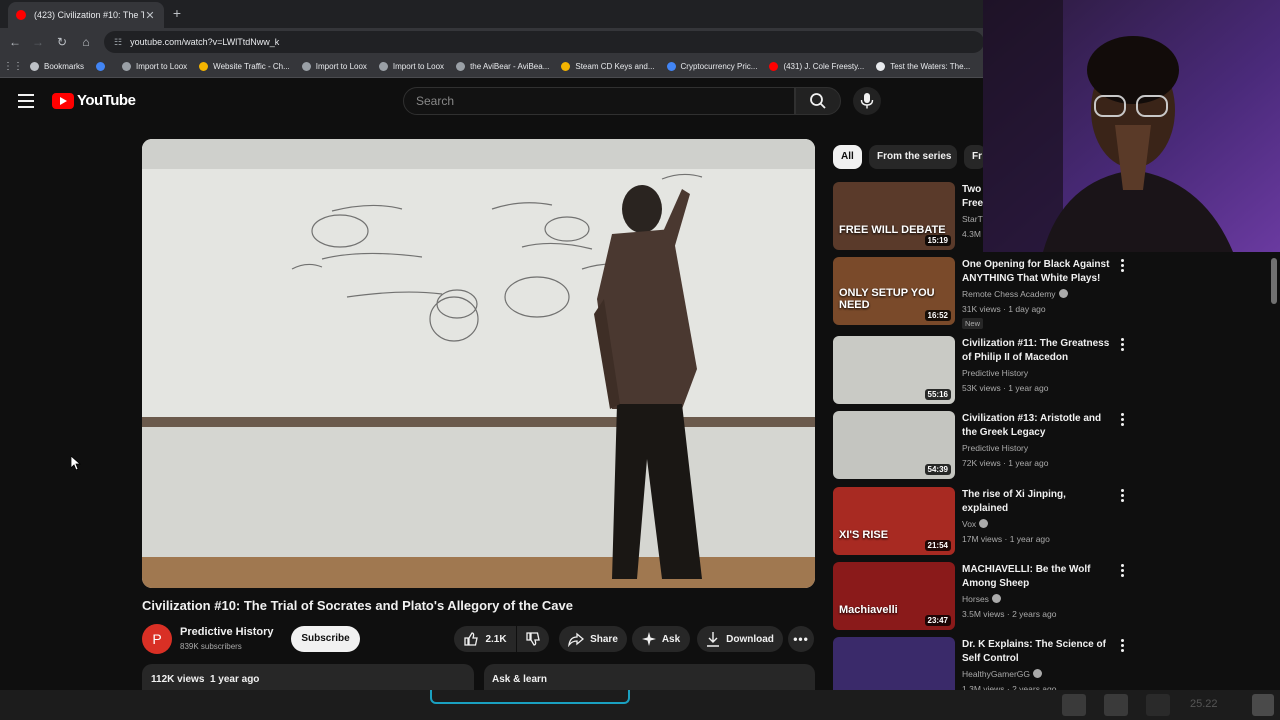 Image resolution: width=1280 pixels, height=720 pixels. I want to click on video-thumbnail: FREE WILL DEBATE 15:19, so click(894, 216).